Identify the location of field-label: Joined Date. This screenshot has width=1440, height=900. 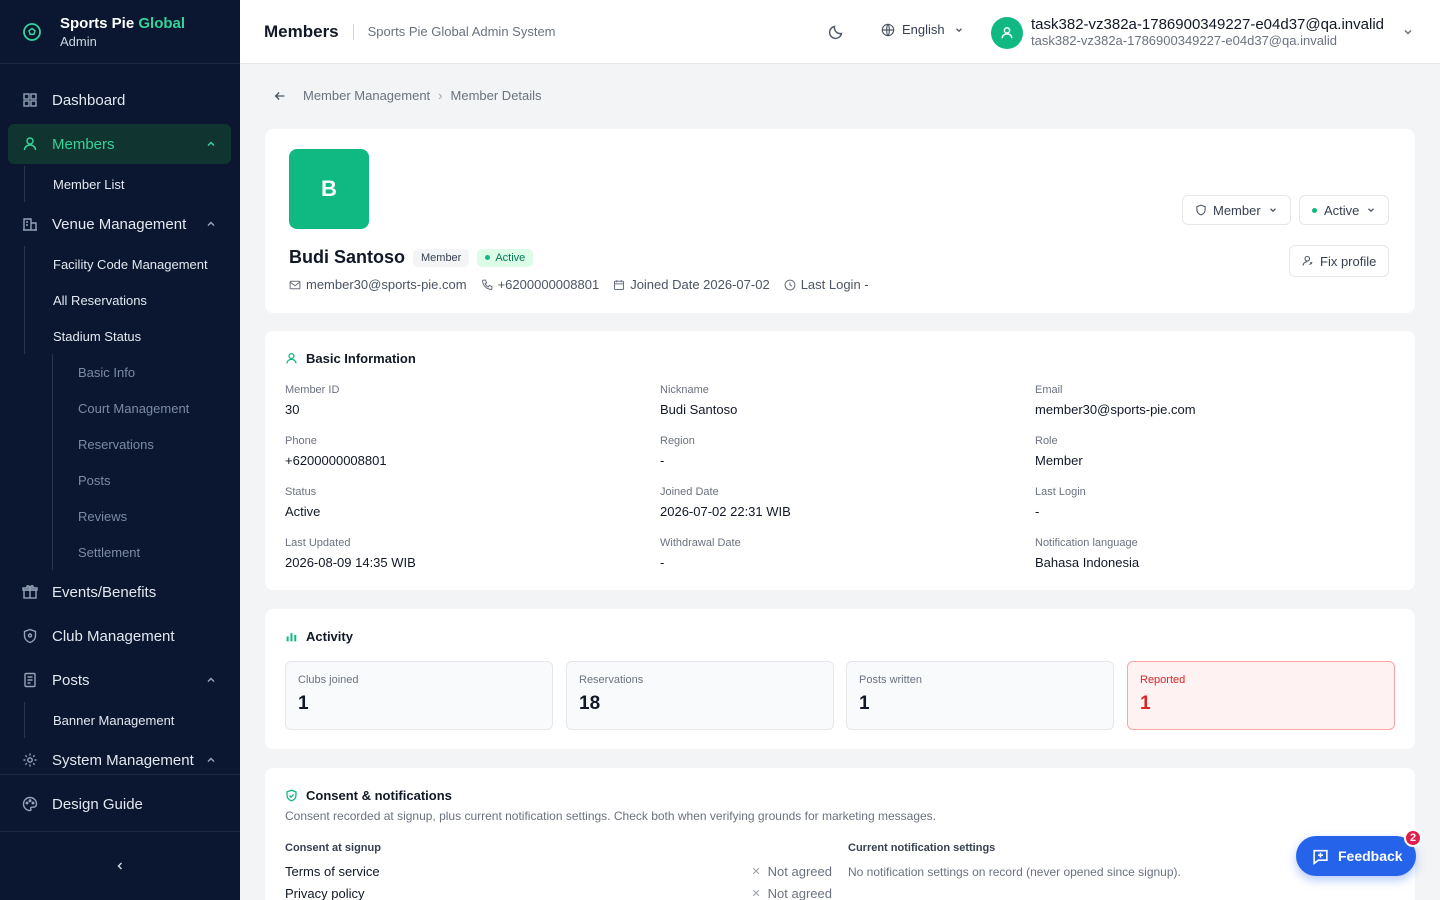
(689, 492).